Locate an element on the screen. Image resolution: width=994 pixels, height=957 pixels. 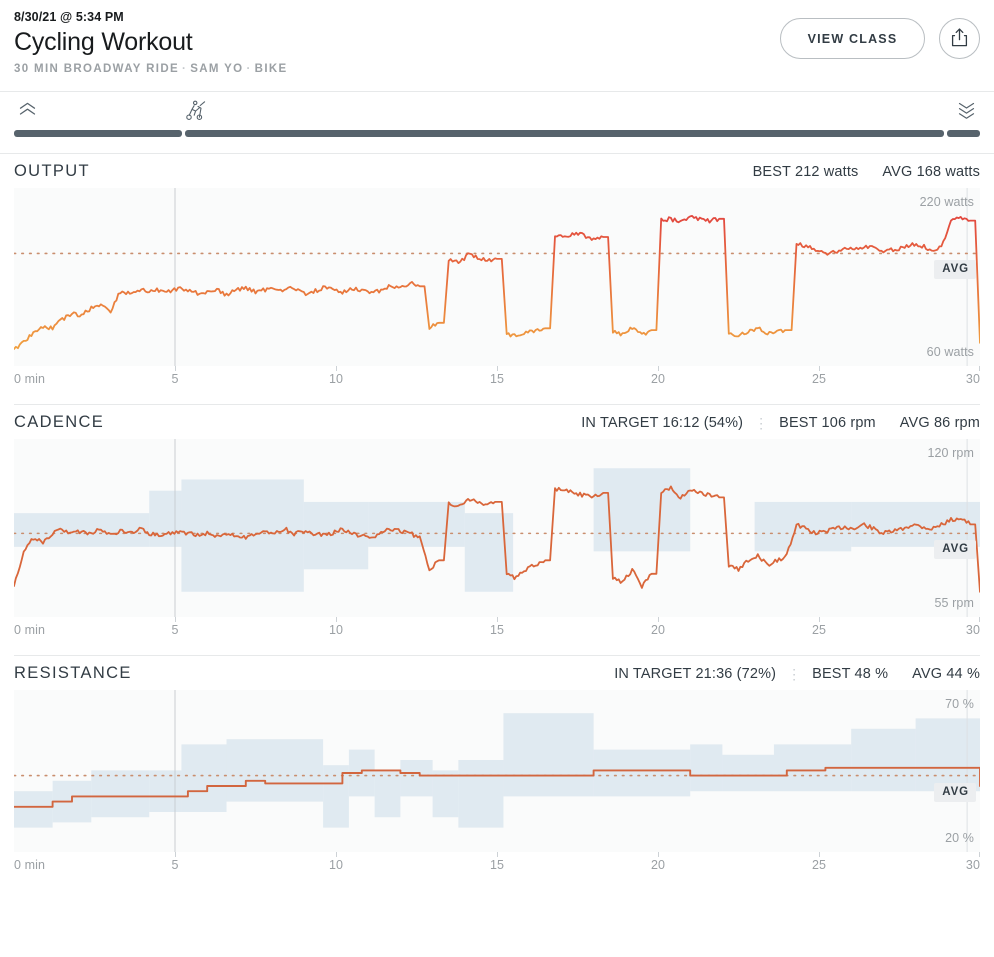
discipline-name: BIKE is located at coordinates (271, 69).